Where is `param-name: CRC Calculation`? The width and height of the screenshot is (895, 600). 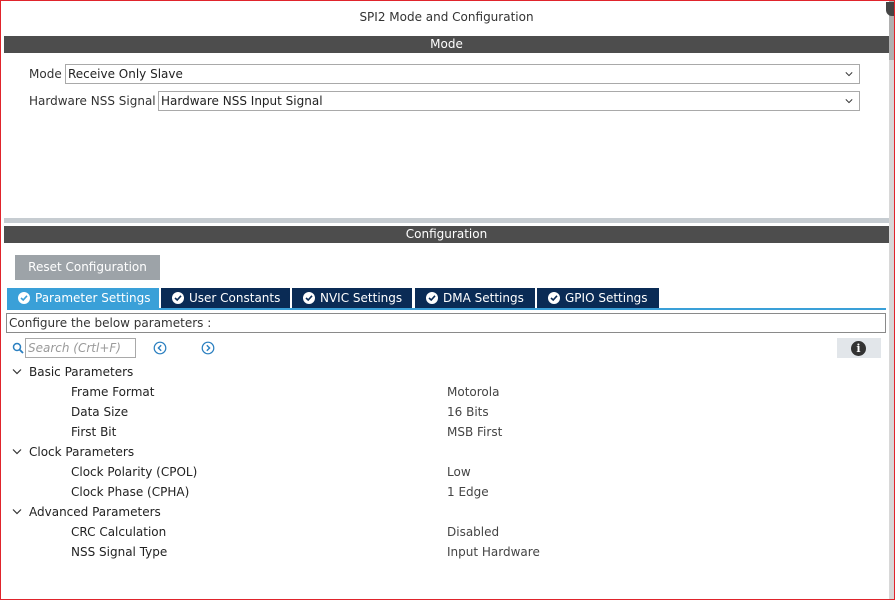
param-name: CRC Calculation is located at coordinates (119, 532).